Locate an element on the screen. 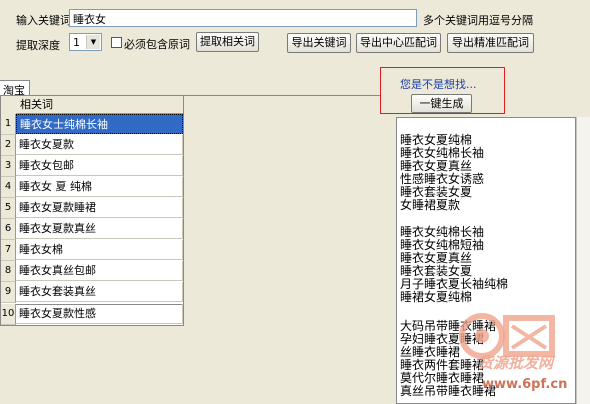  table-row: 8 睡衣女真丝包邮 is located at coordinates (92, 271).